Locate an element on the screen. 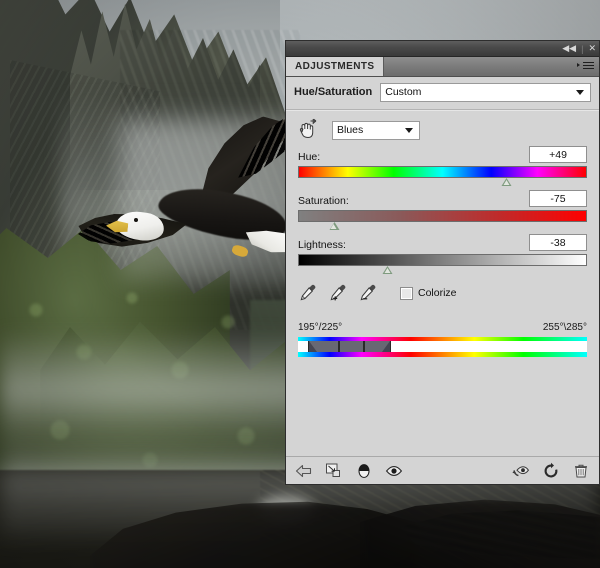 This screenshot has width=600, height=568. slider-hue: Hue: +49 is located at coordinates (442, 165).